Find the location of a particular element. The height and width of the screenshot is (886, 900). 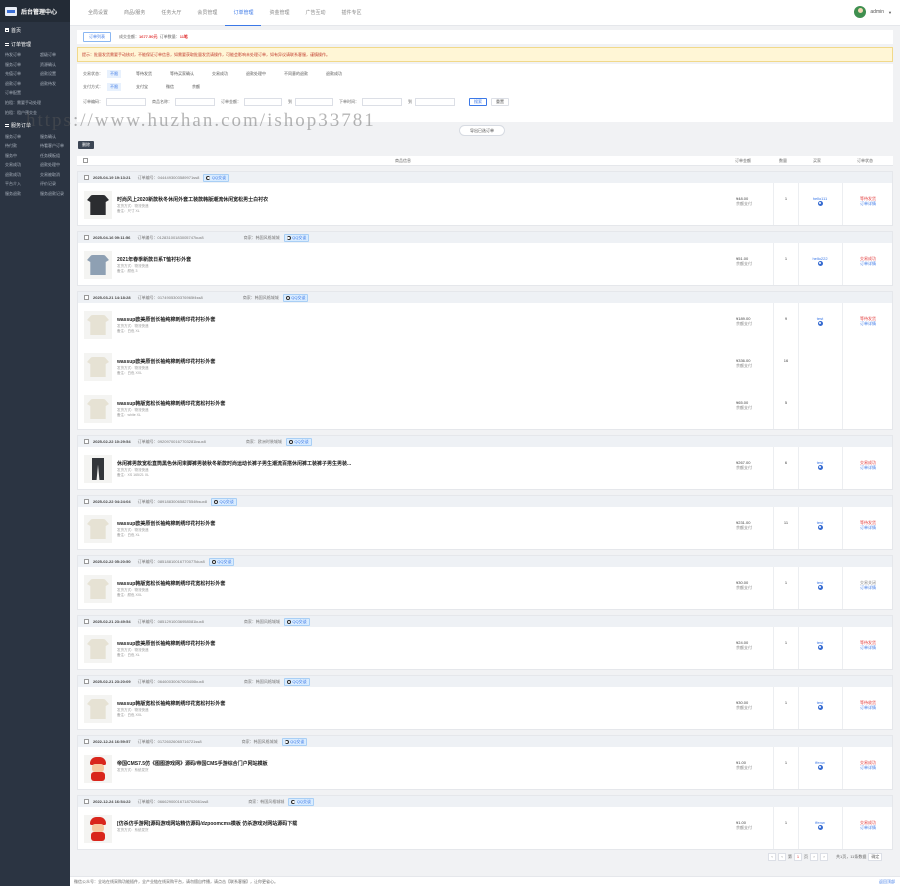

tab-0: 全局设置 is located at coordinates (98, 13).